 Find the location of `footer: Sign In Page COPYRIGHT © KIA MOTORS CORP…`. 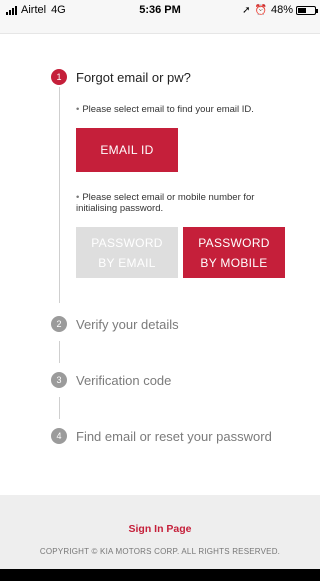

footer: Sign In Page COPYRIGHT © KIA MOTORS CORP… is located at coordinates (160, 532).